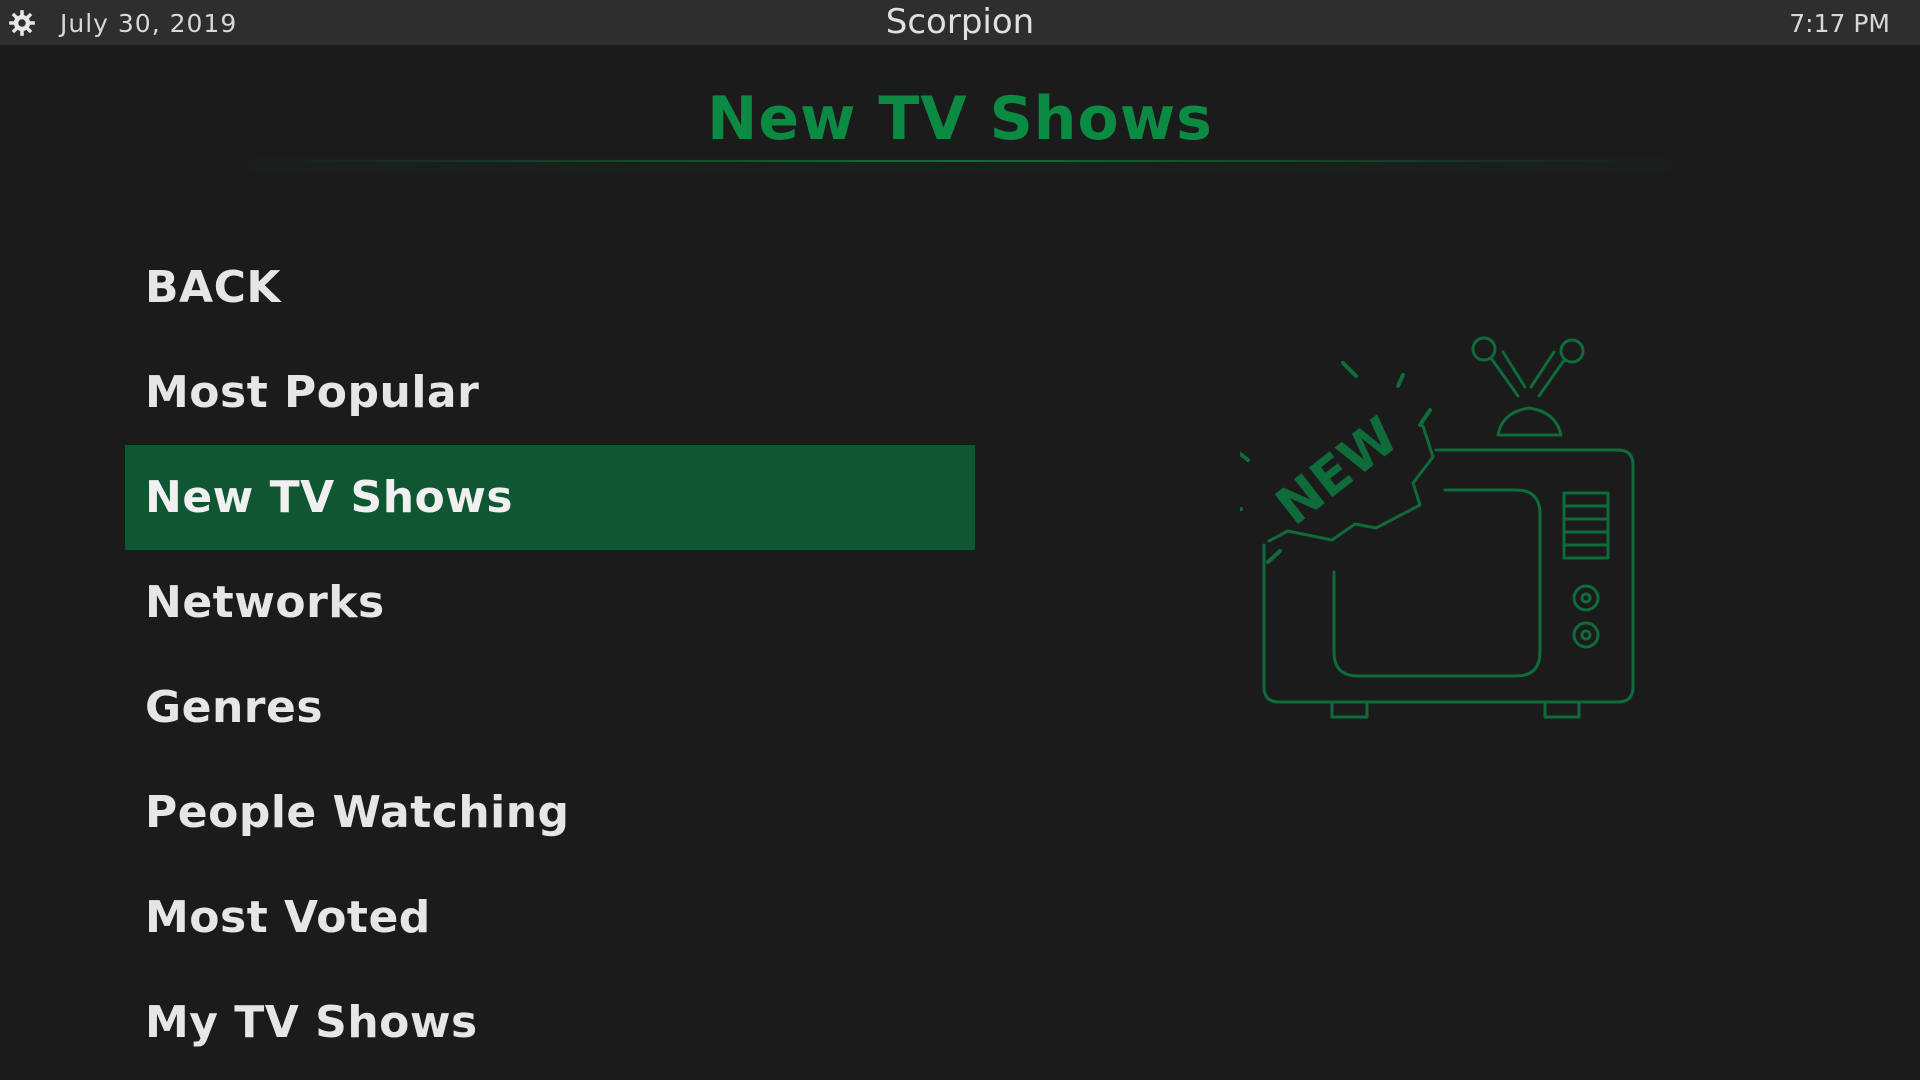 The image size is (1920, 1080). Describe the element at coordinates (550, 287) in the screenshot. I see `menu-item-back: BACK` at that location.